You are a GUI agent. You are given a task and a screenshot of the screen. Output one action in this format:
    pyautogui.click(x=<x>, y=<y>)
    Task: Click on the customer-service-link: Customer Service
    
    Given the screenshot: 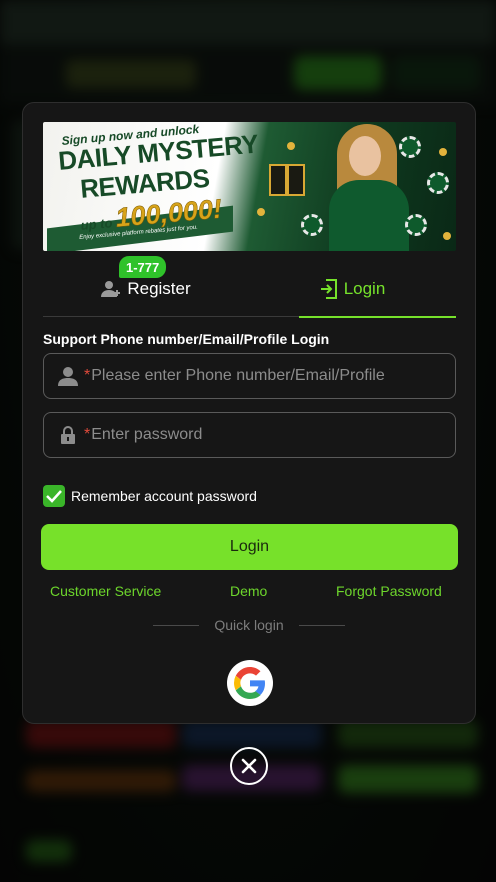 What is the action you would take?
    pyautogui.click(x=105, y=591)
    